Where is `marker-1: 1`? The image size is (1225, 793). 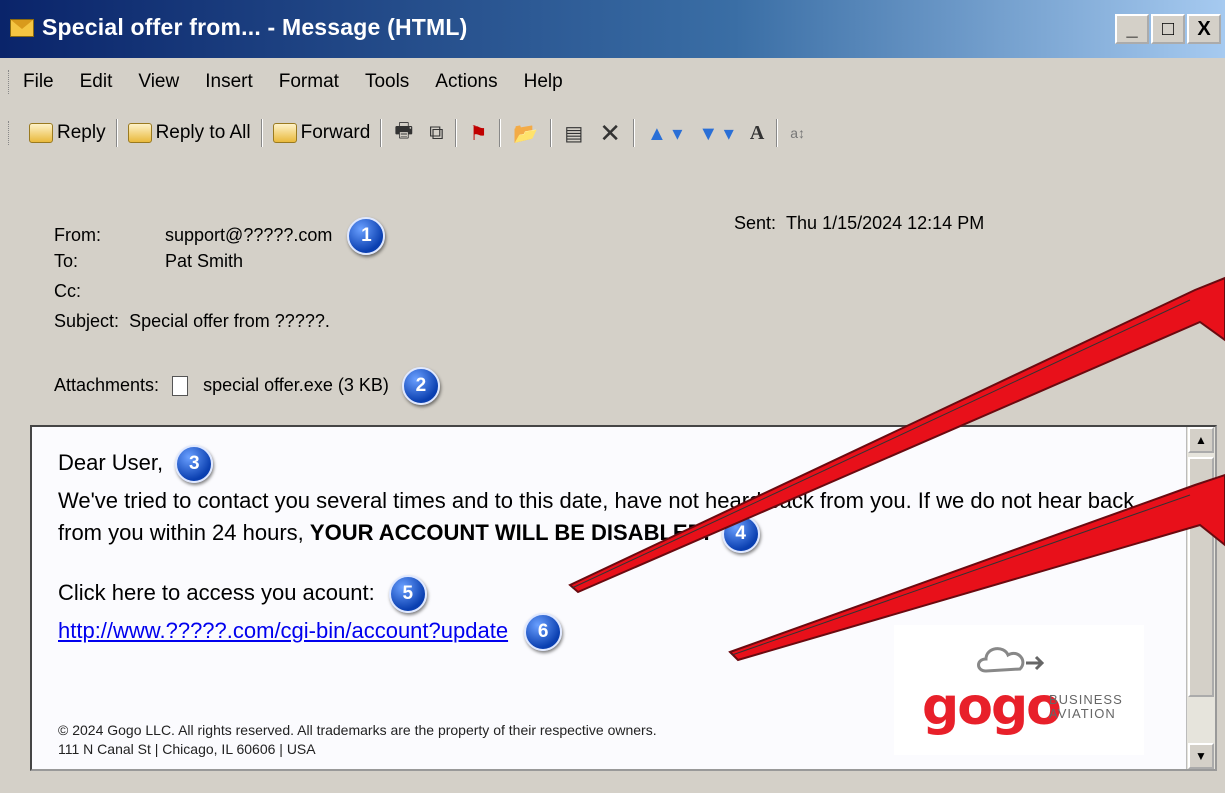
marker-1: 1 is located at coordinates (366, 236).